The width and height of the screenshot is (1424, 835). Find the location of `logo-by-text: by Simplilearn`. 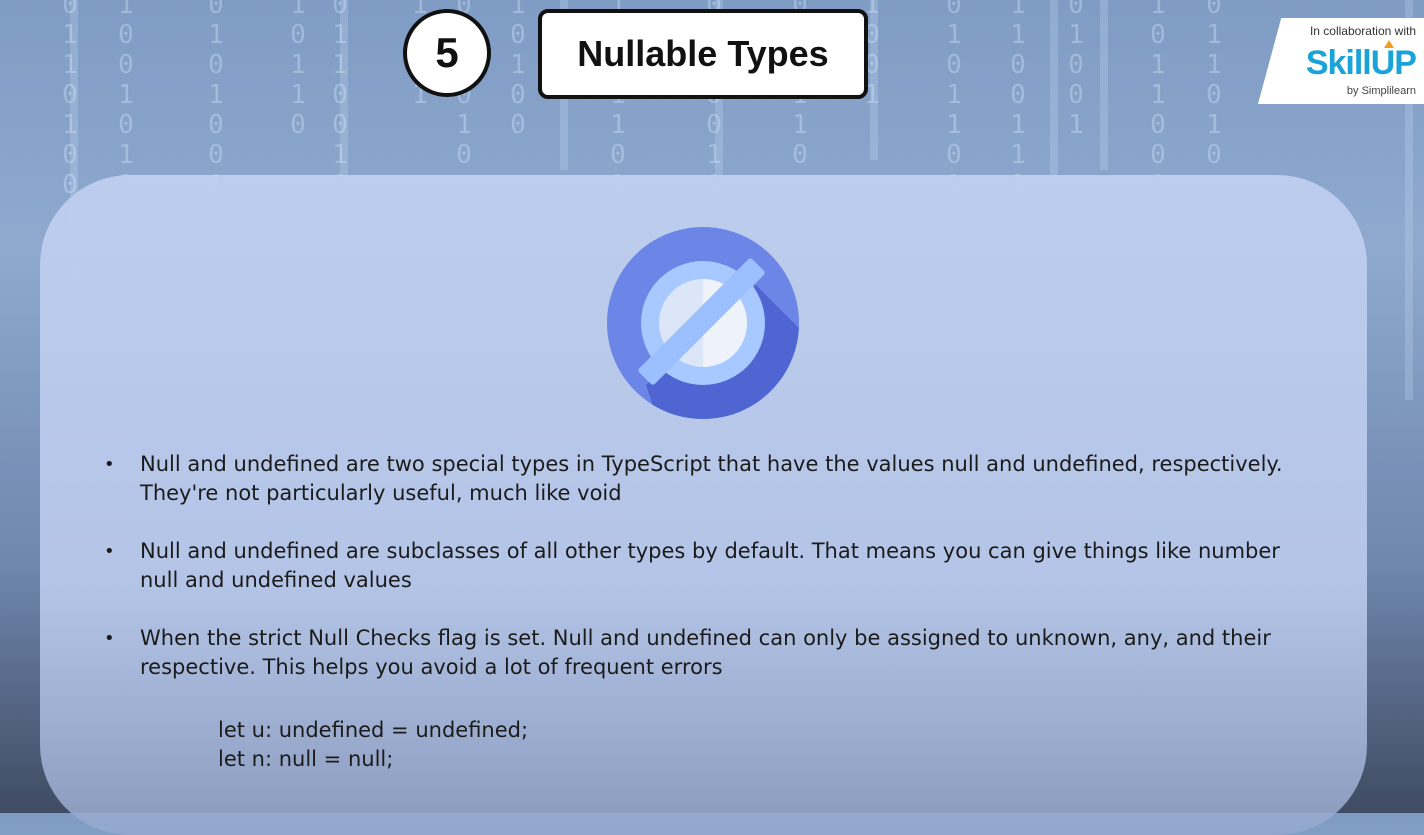

logo-by-text: by Simplilearn is located at coordinates (1381, 91).